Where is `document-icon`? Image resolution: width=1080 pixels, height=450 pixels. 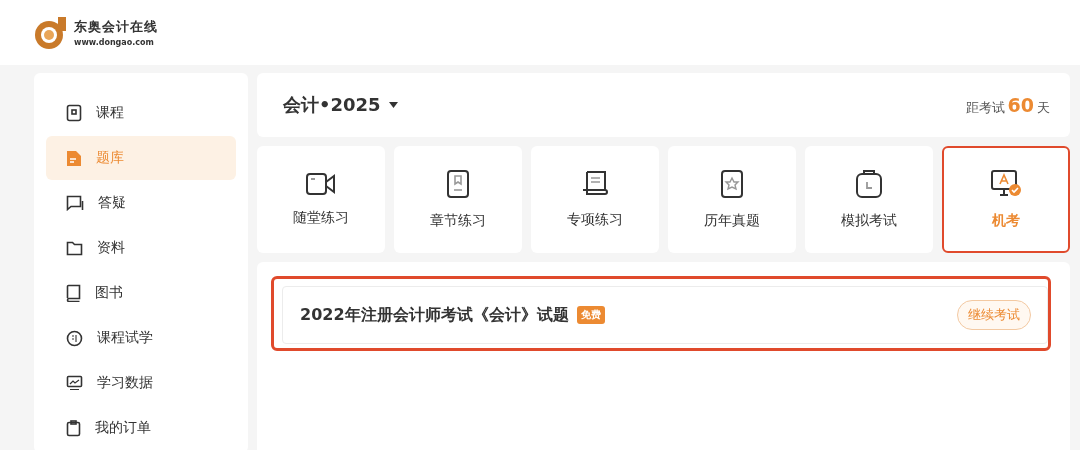 document-icon is located at coordinates (74, 158).